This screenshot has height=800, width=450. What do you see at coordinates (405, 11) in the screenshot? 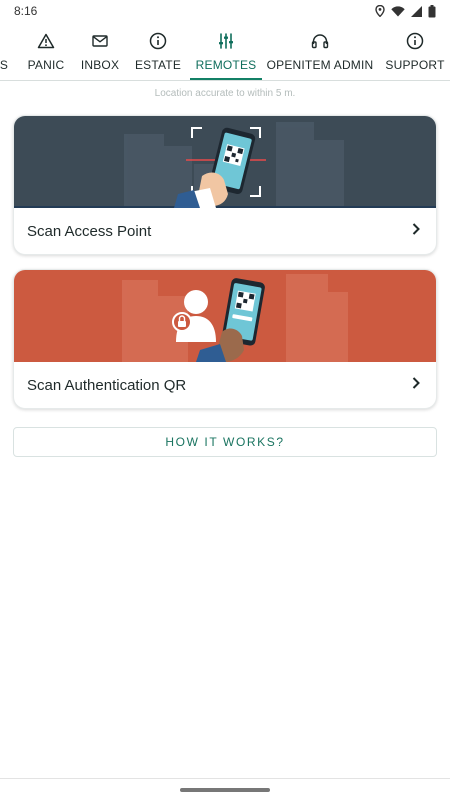
I see `status-icons` at bounding box center [405, 11].